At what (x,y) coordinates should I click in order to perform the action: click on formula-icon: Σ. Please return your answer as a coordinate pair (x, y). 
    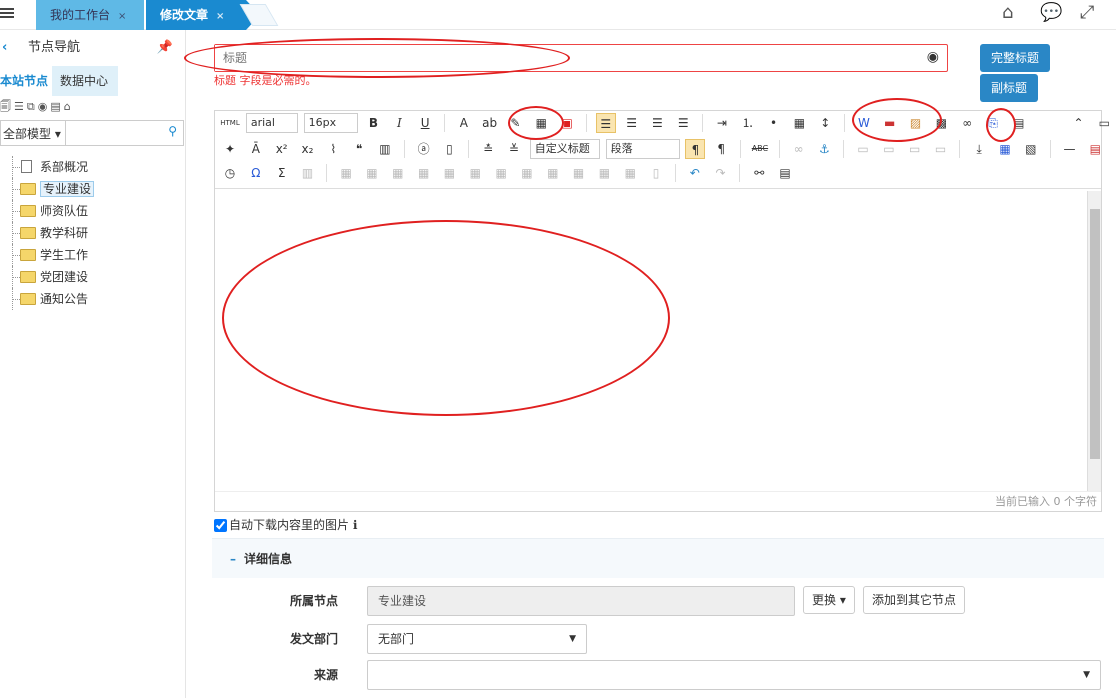
    Looking at the image, I should click on (282, 173).